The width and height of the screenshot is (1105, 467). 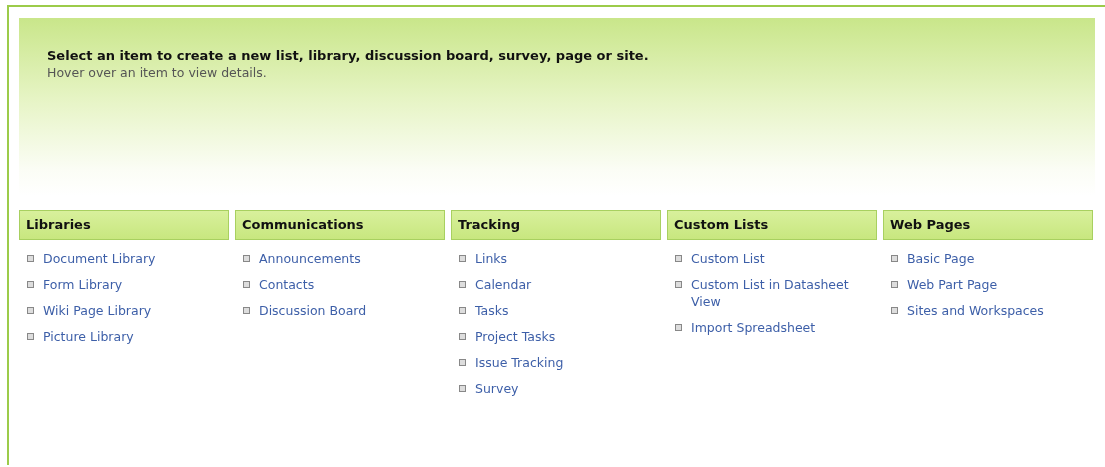 What do you see at coordinates (988, 225) in the screenshot?
I see `category-header: Web Pages` at bounding box center [988, 225].